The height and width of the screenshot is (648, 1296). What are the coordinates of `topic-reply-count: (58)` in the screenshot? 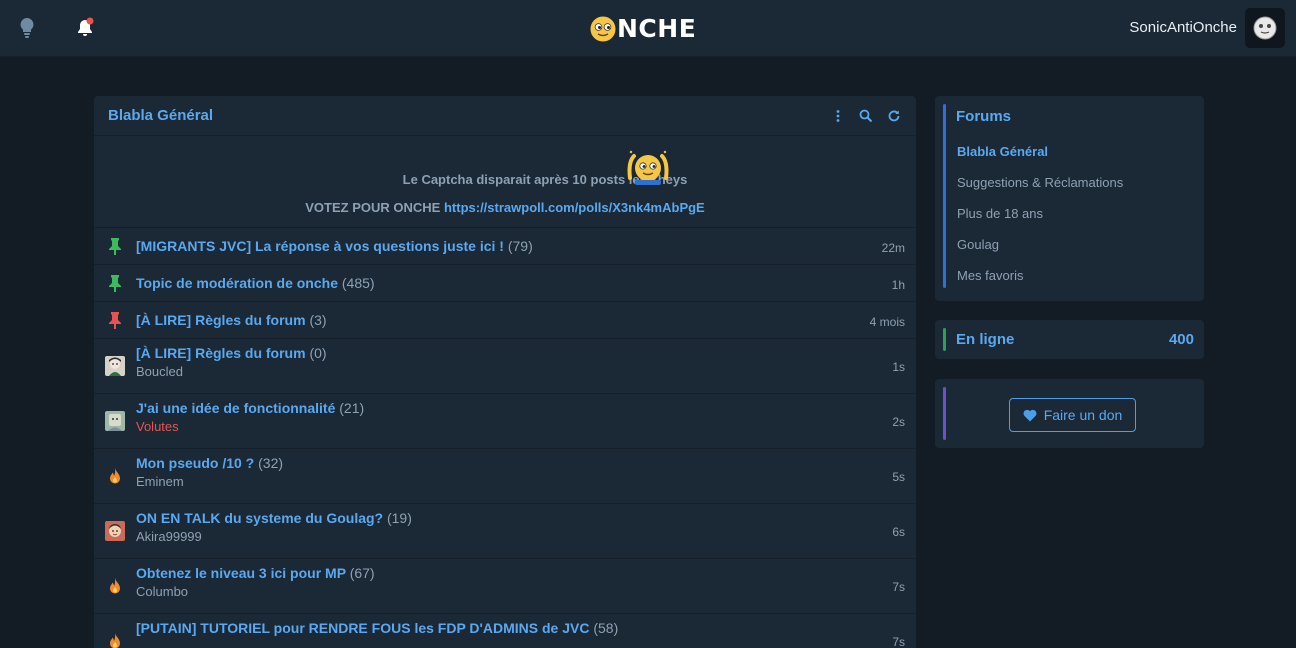 It's located at (606, 628).